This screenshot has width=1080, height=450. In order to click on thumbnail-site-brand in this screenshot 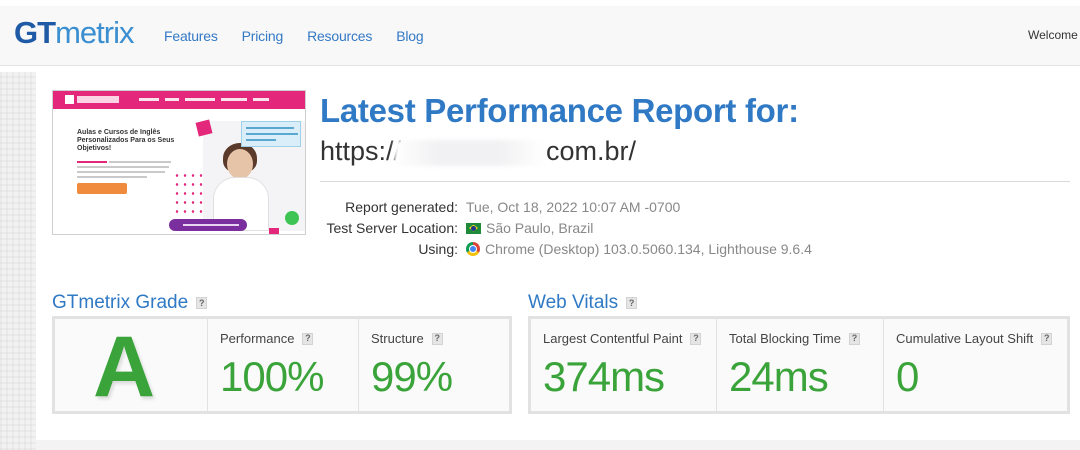, I will do `click(98, 99)`.